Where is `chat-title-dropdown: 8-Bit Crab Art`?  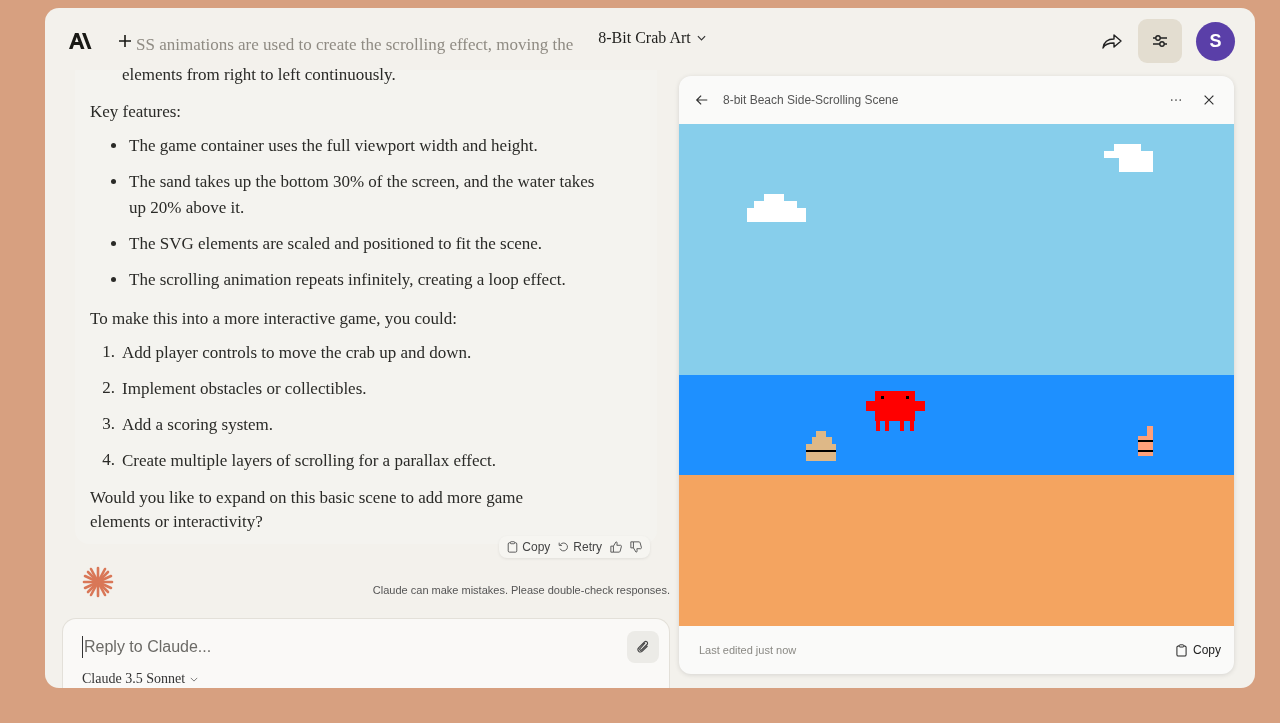 chat-title-dropdown: 8-Bit Crab Art is located at coordinates (652, 38).